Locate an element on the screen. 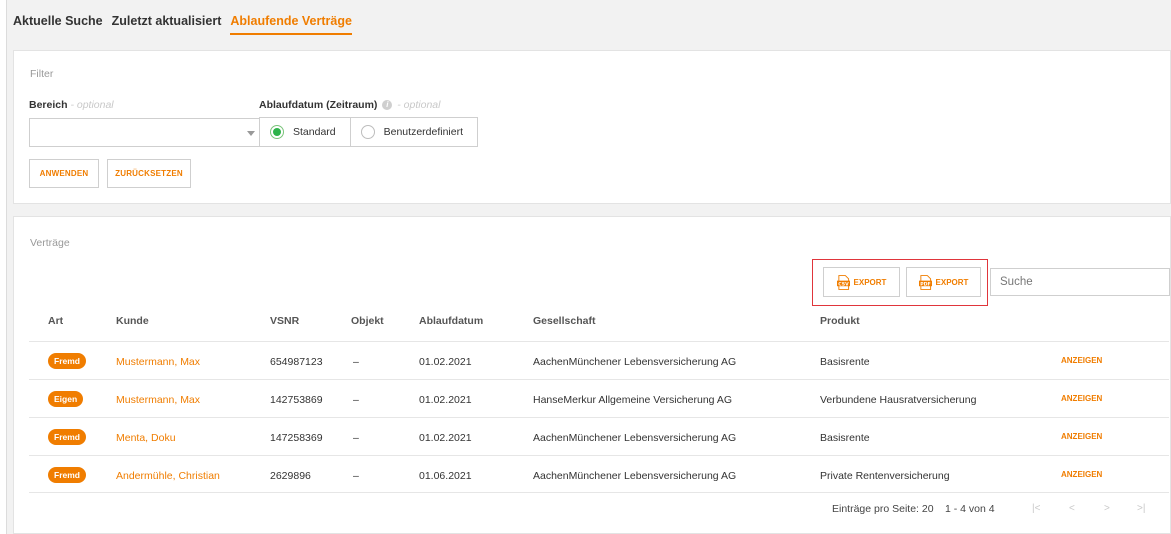 The height and width of the screenshot is (534, 1171). bereich-label-text: Bereich is located at coordinates (48, 105).